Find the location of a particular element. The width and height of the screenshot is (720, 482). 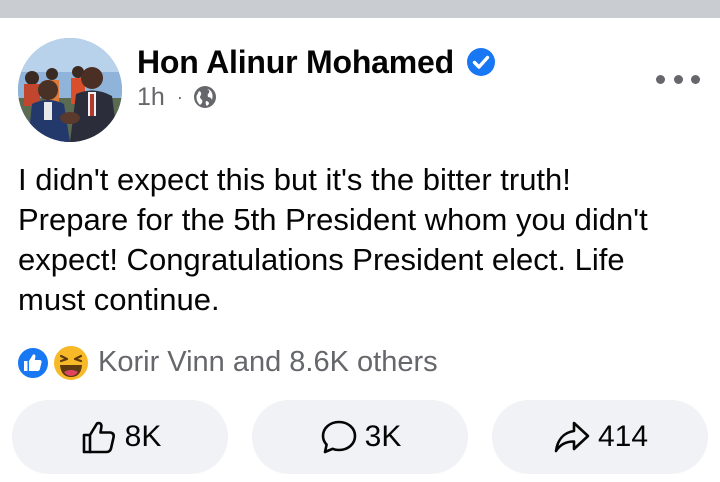

comment-count: 3K is located at coordinates (383, 436).